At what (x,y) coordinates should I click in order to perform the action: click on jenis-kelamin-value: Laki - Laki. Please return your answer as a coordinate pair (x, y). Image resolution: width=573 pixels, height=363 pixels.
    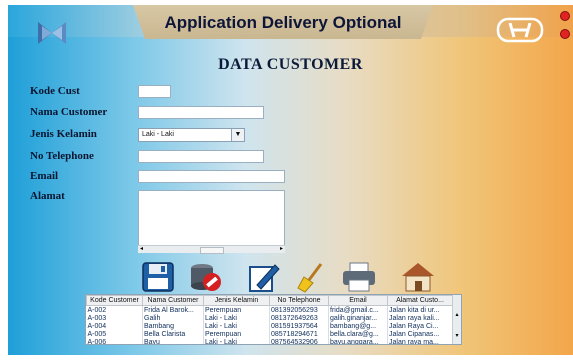
    Looking at the image, I should click on (158, 134).